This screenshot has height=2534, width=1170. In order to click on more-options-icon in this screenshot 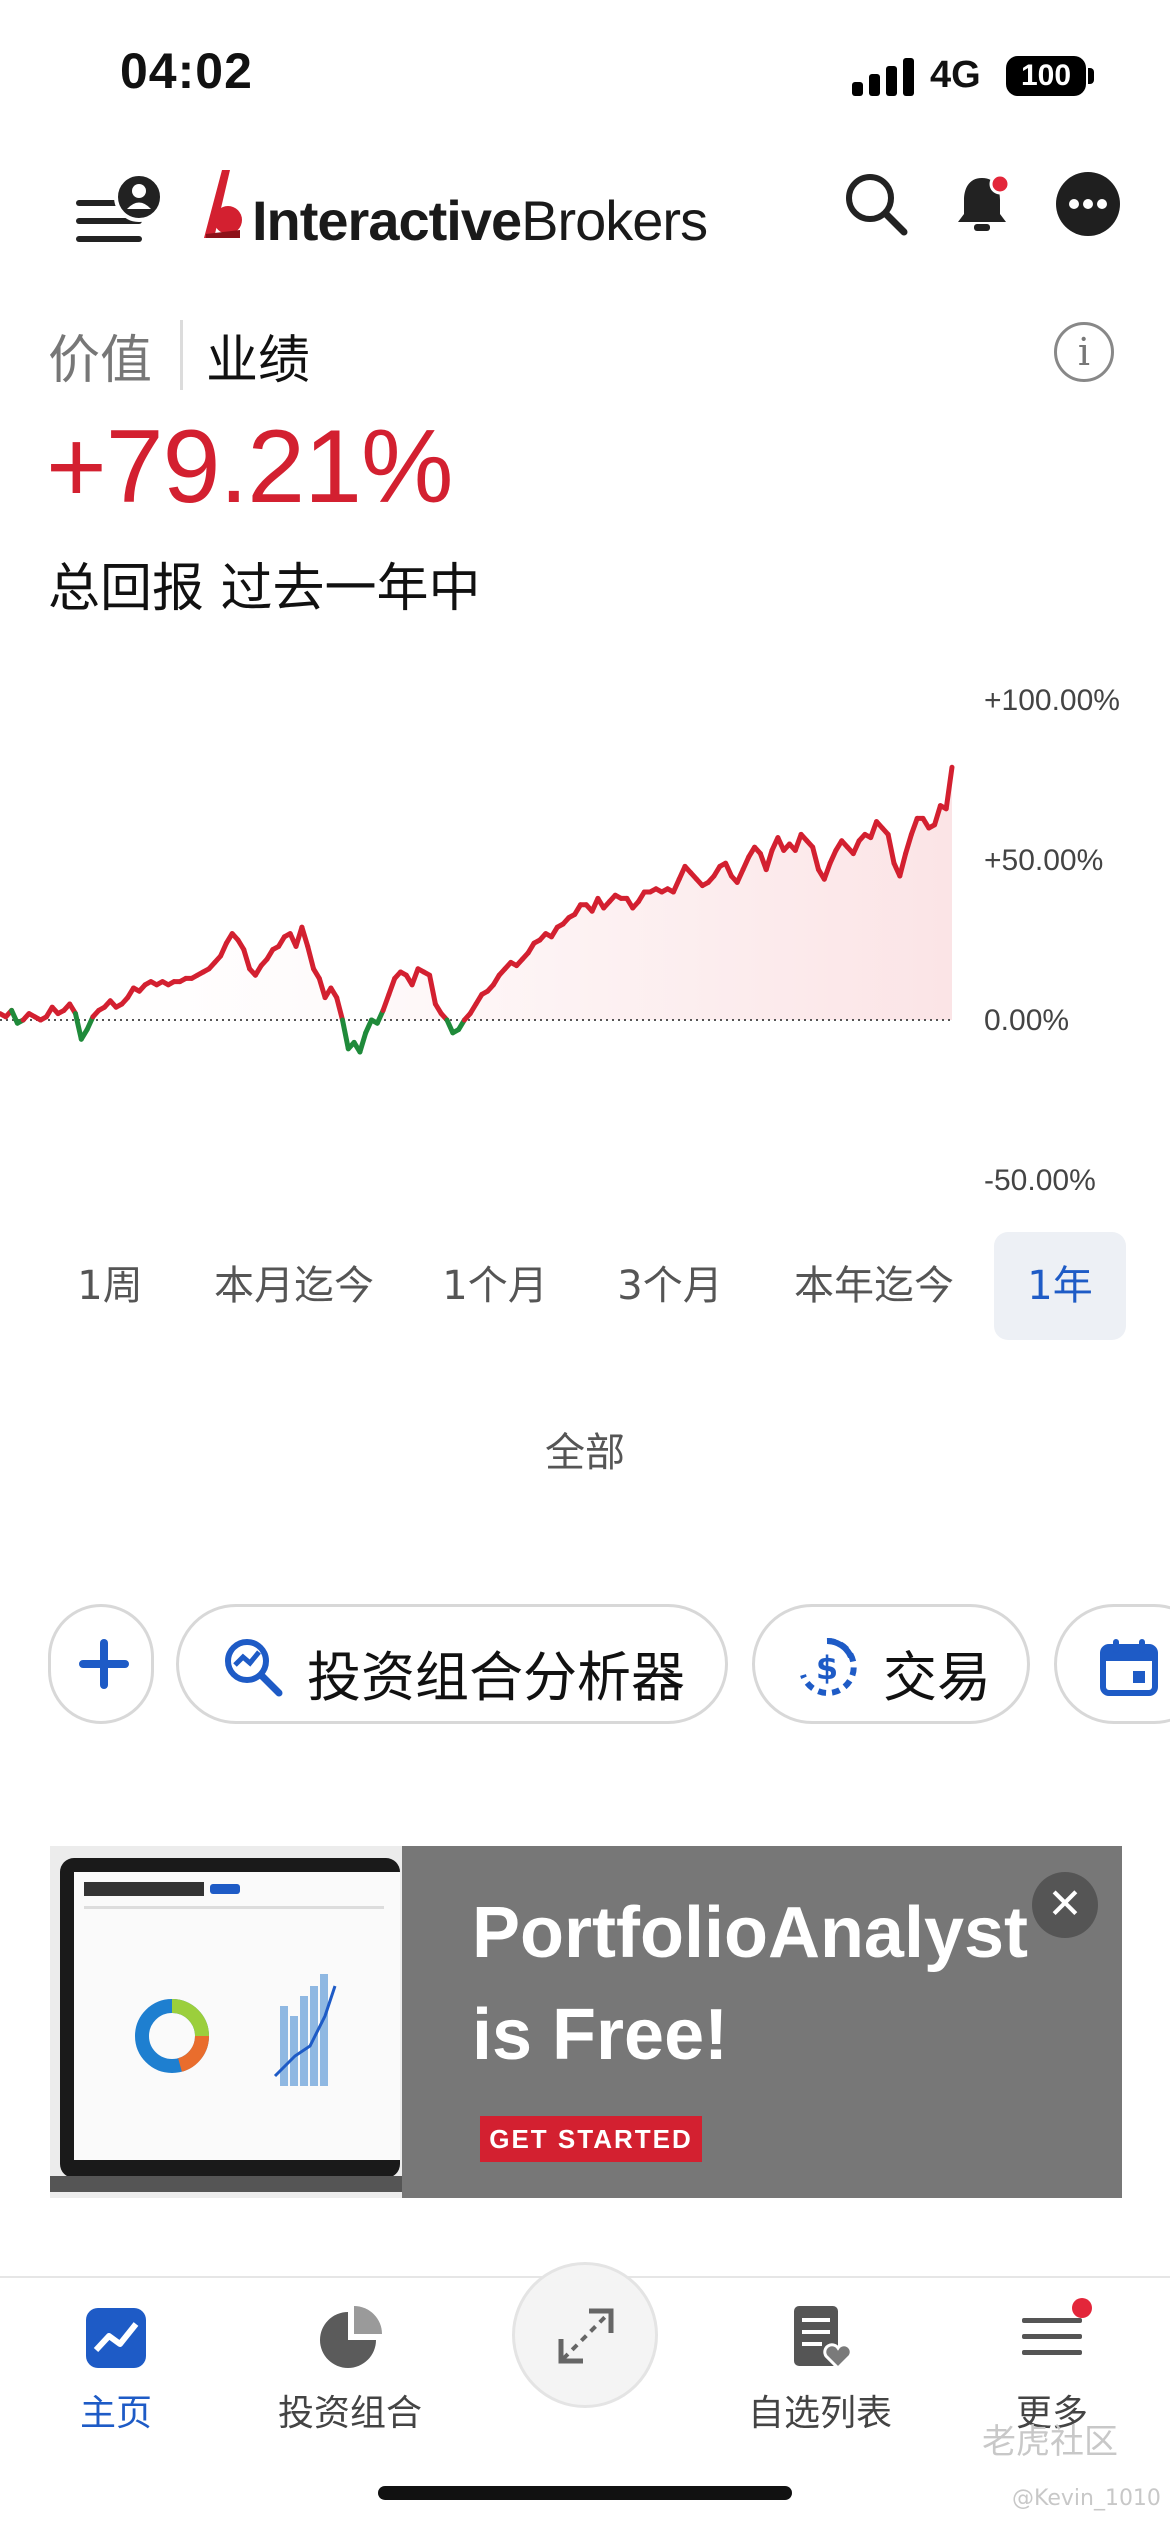, I will do `click(1088, 204)`.